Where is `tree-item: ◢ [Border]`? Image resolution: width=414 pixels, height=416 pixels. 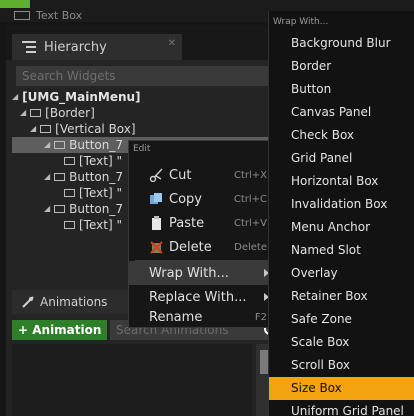
tree-item: ◢ [Border] is located at coordinates (141, 113).